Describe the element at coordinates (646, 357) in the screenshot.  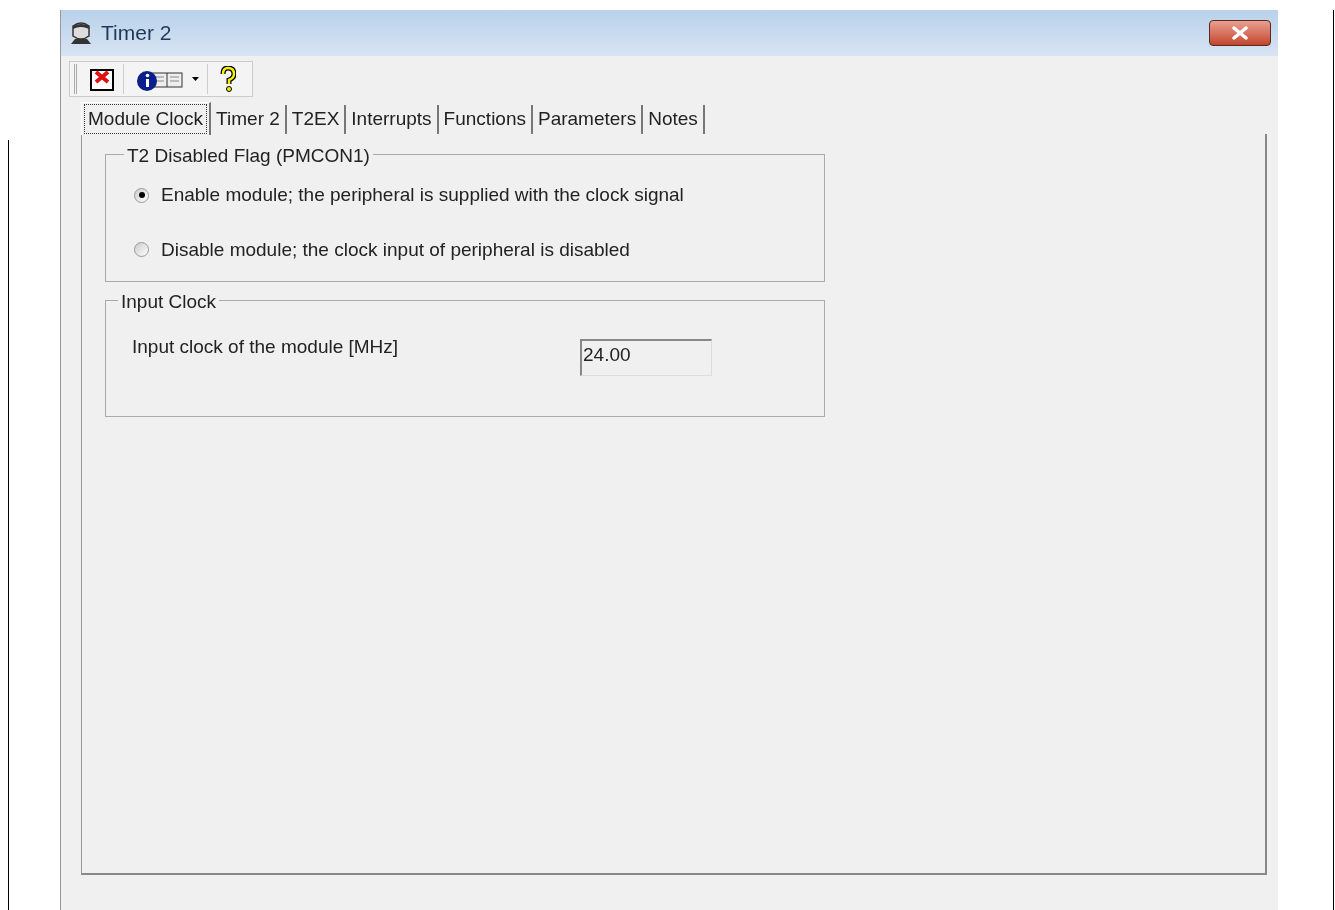
I see `input-field: 24.00` at that location.